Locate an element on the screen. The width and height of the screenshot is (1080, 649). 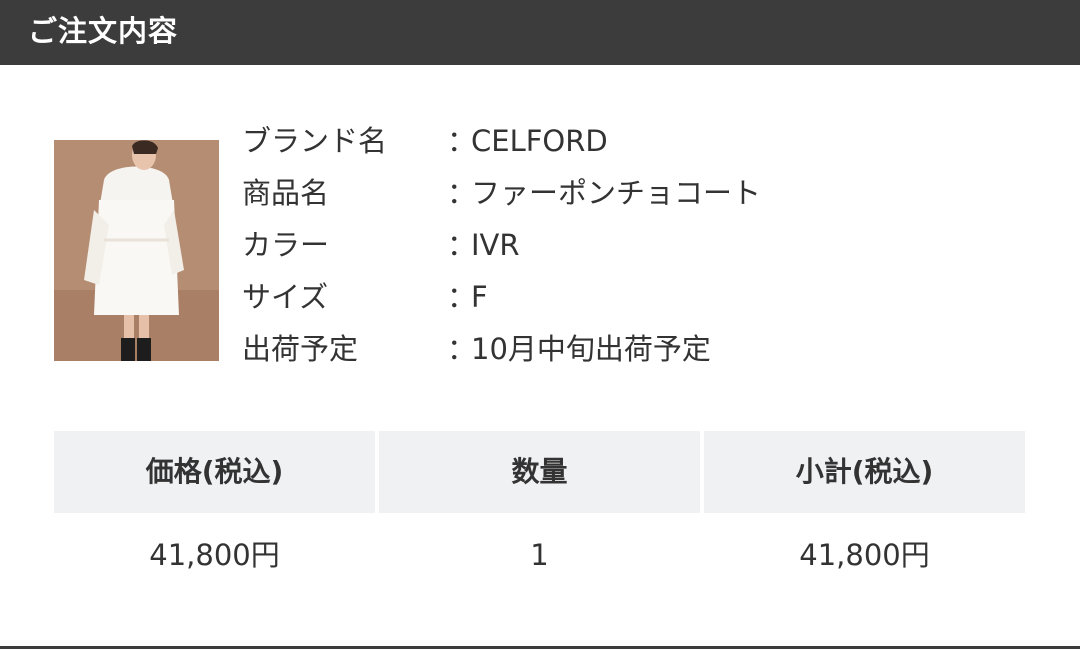
table-row: 41,800円 1 41,800円 is located at coordinates (539, 555).